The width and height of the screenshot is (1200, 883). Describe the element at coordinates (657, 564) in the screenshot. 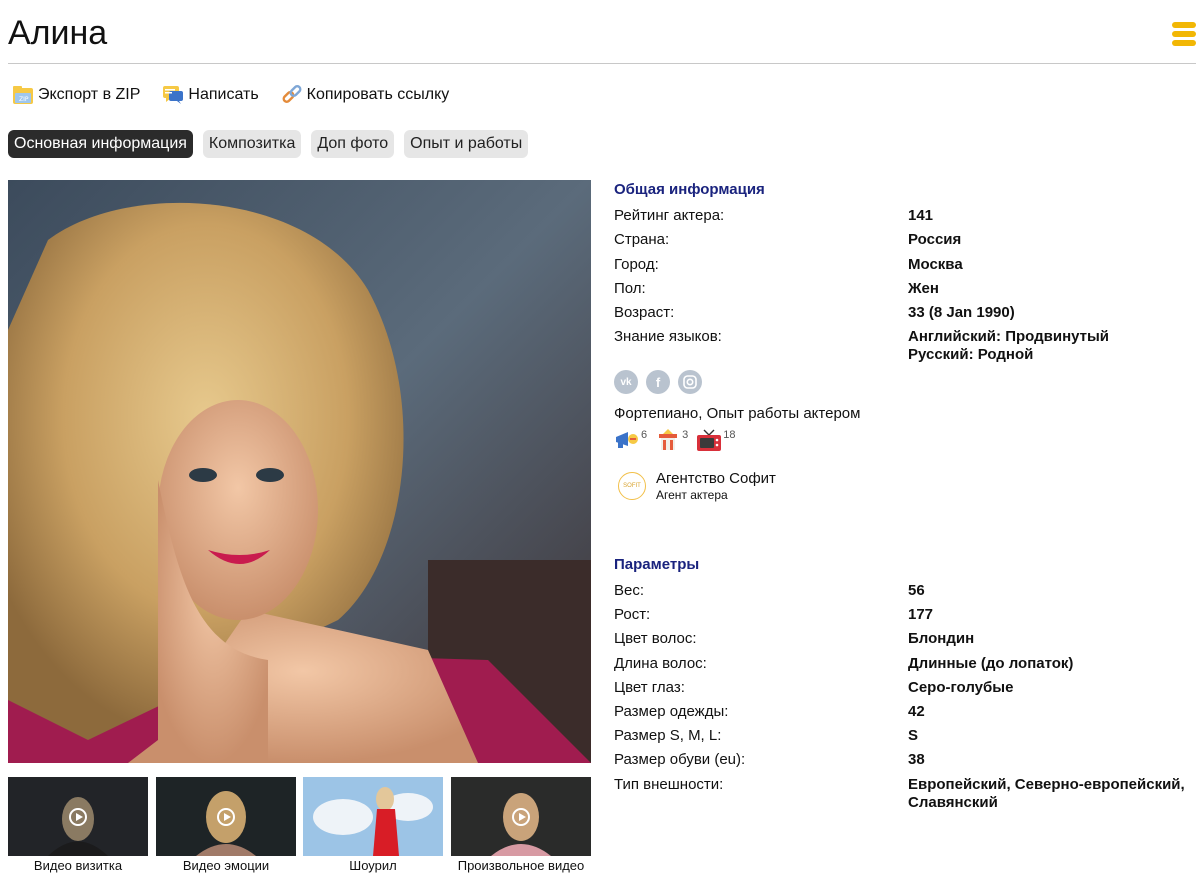

I see `params-title: Параметры` at that location.